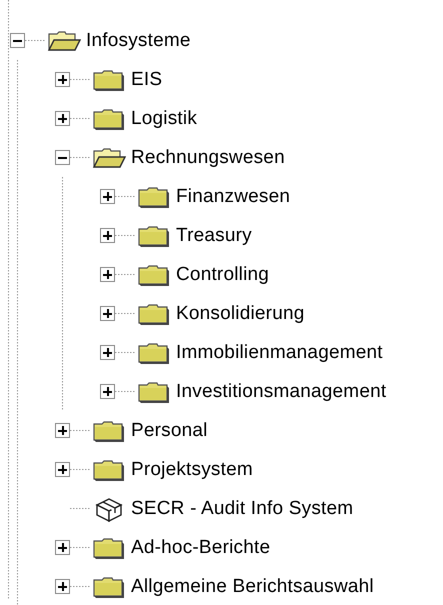 This screenshot has width=443, height=605. What do you see at coordinates (252, 587) in the screenshot?
I see `tree-item-label: Allgemeine Berichtsauswahl` at bounding box center [252, 587].